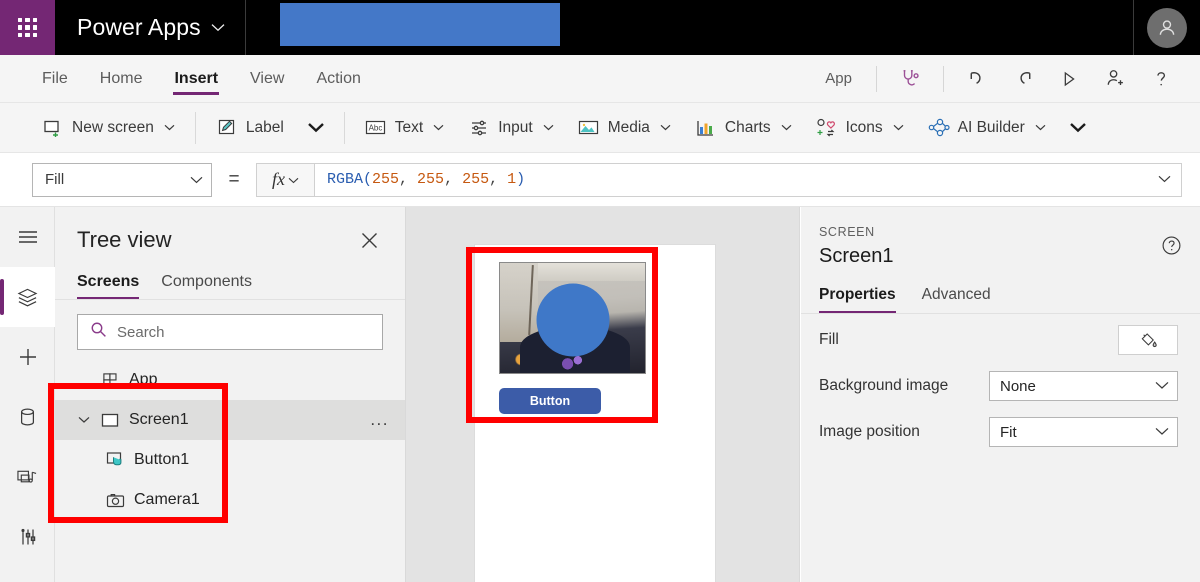 This screenshot has width=1200, height=582. Describe the element at coordinates (27, 477) in the screenshot. I see `media-library-icon` at that location.